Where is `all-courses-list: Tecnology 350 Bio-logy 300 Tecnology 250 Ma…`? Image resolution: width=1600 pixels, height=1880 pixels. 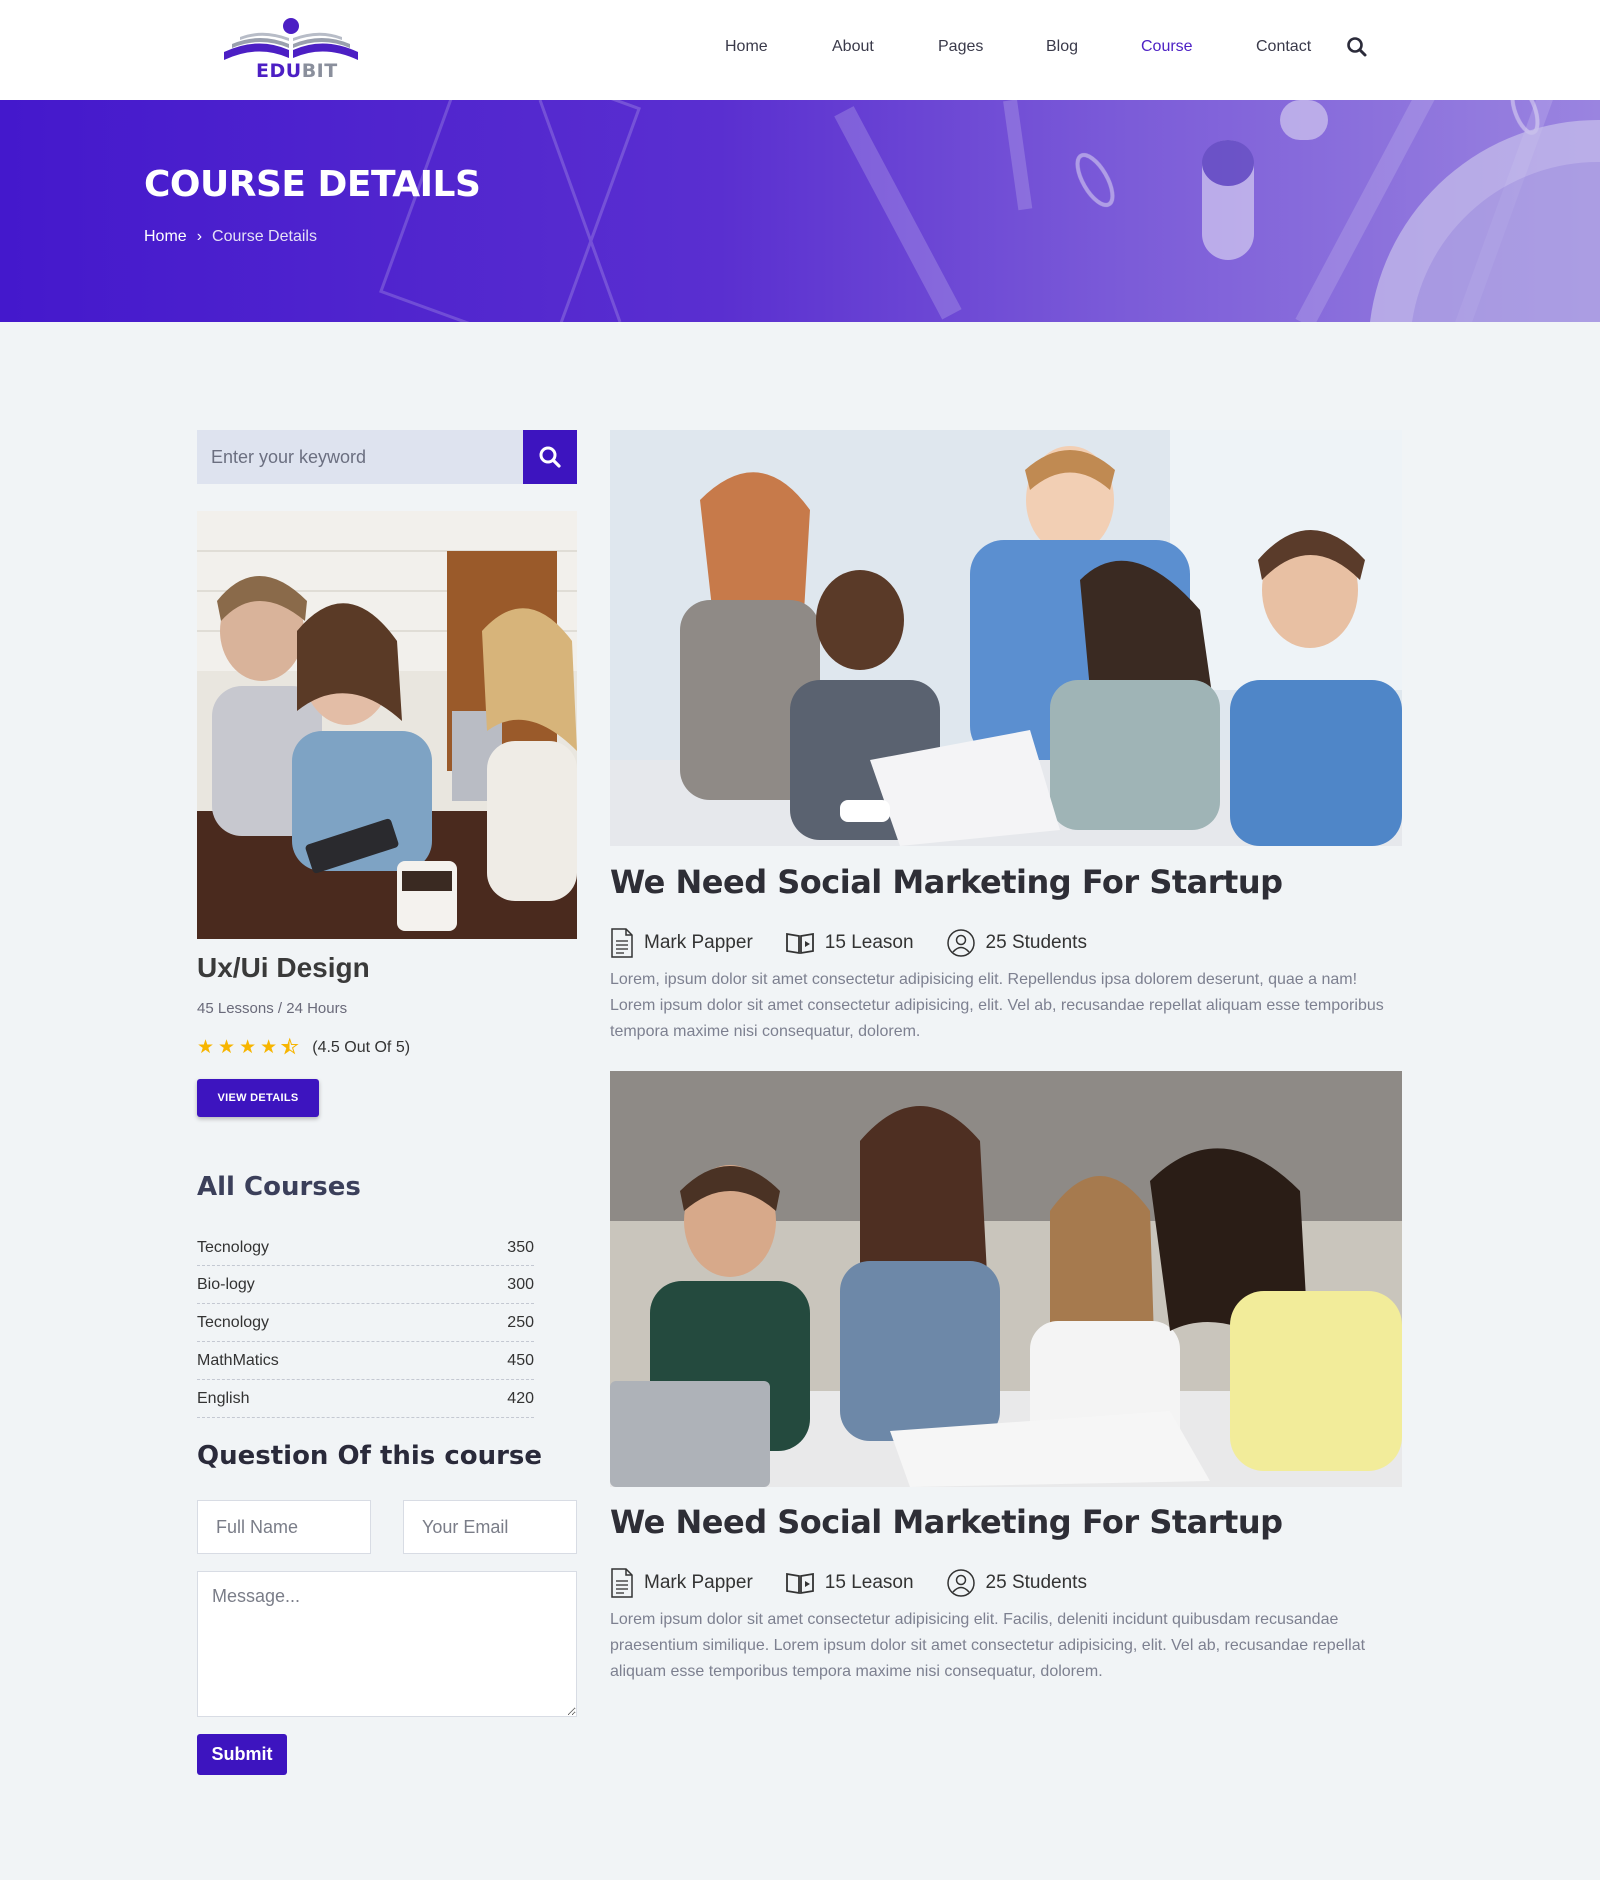
all-courses-list: Tecnology 350 Bio-logy 300 Tecnology 250 Ma… is located at coordinates (365, 1324).